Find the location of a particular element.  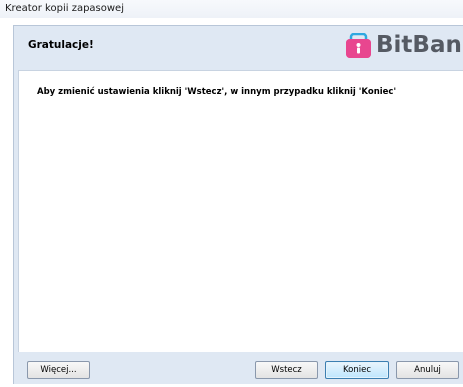

window-titlebar: Kreator kopii zapasowej is located at coordinates (231, 9).